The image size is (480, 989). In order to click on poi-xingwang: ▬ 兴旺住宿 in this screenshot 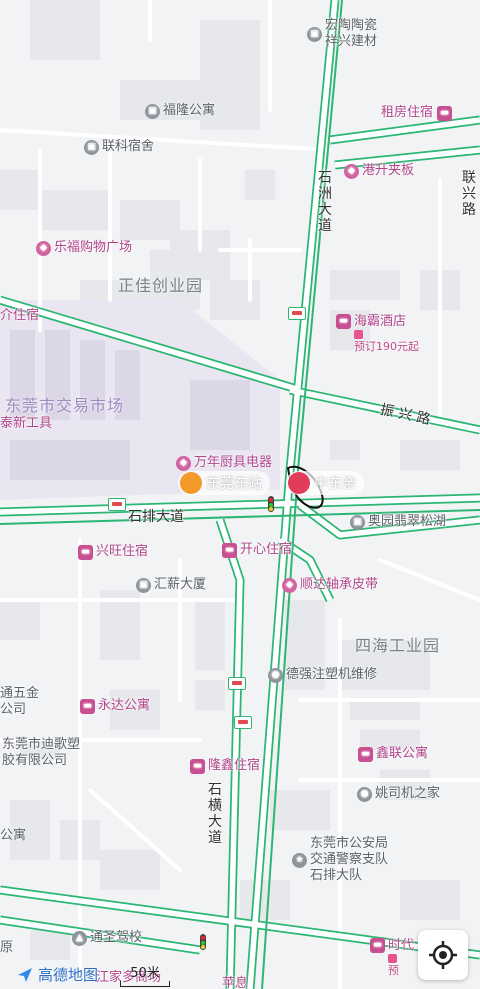, I will do `click(113, 552)`.